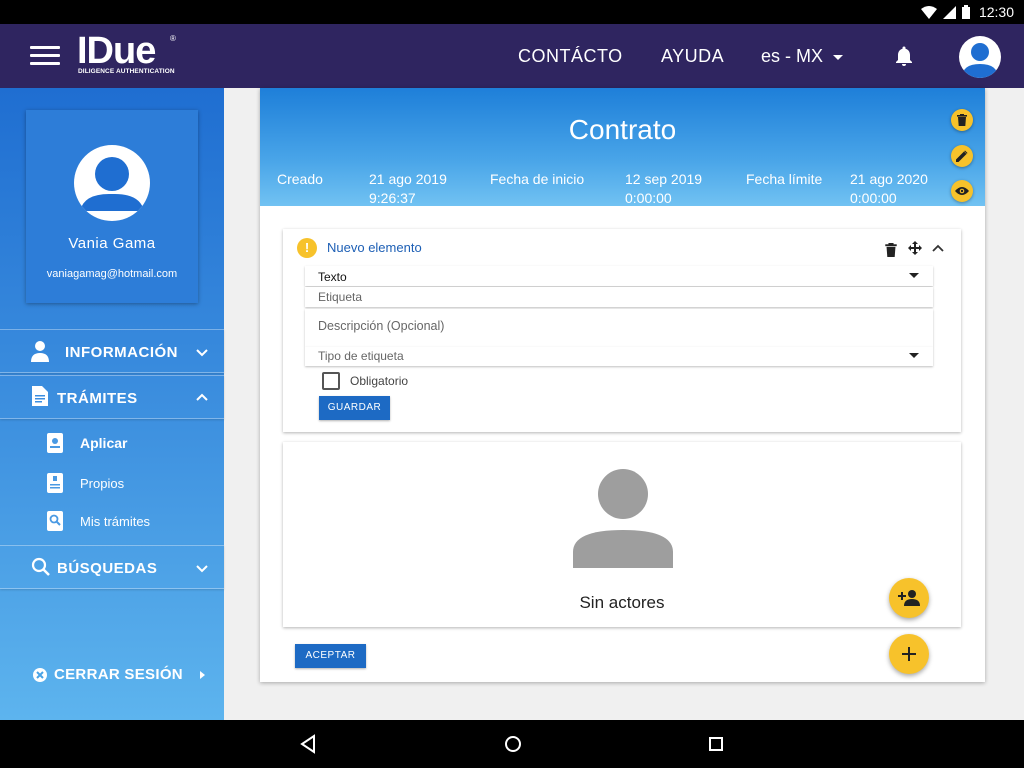 This screenshot has height=768, width=1024. I want to click on start-date-label: Fecha de inicio, so click(537, 179).